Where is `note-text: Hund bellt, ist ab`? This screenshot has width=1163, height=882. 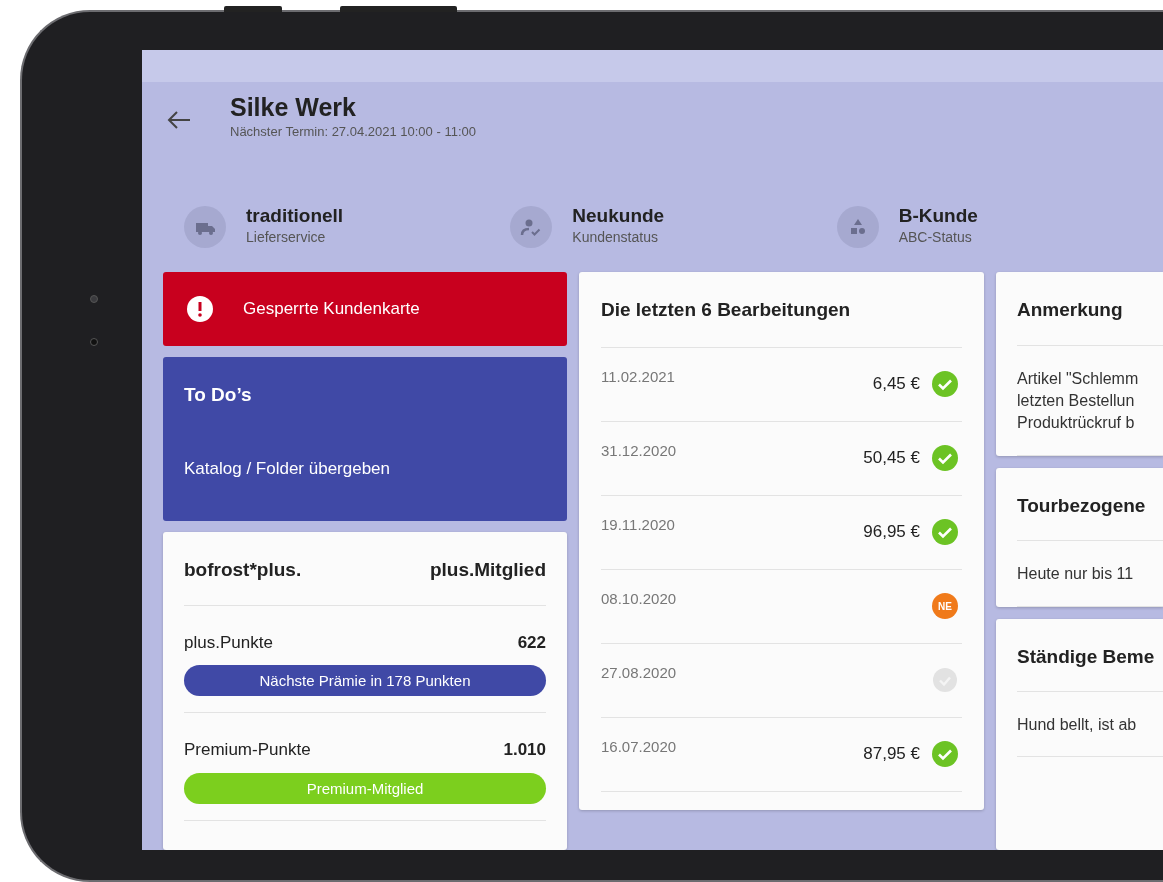 note-text: Hund bellt, ist ab is located at coordinates (1090, 725).